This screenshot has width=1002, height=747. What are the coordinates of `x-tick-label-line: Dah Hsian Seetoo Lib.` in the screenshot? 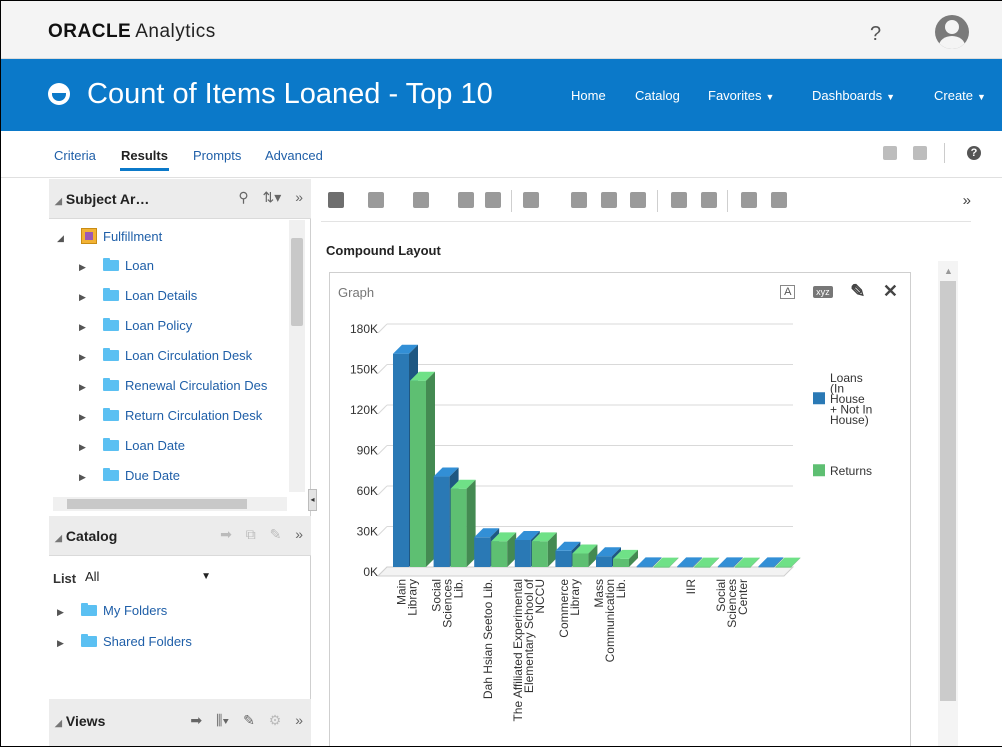 It's located at (488, 639).